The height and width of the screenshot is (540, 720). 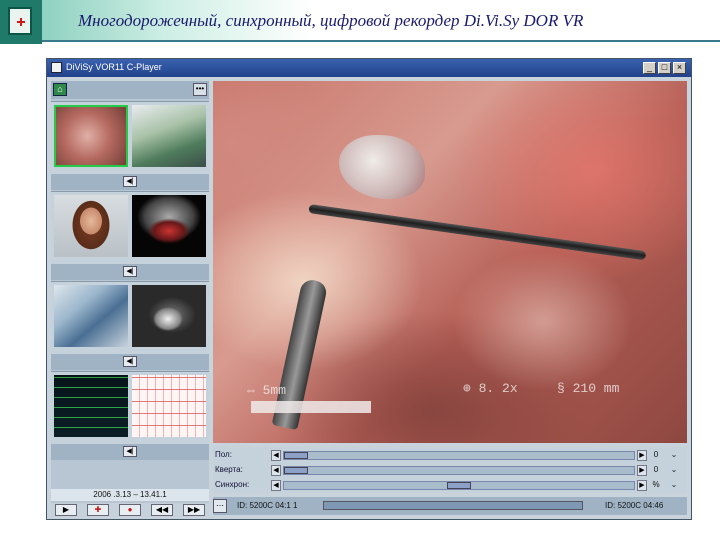 What do you see at coordinates (477, 232) in the screenshot?
I see `surgical-probe` at bounding box center [477, 232].